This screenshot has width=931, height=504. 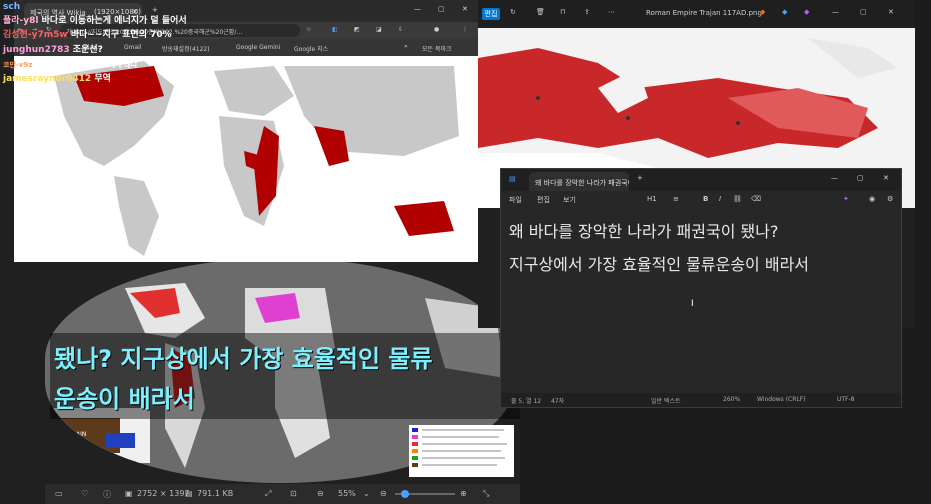 I want to click on settings-gear-icon: ⚙, so click(x=890, y=199).